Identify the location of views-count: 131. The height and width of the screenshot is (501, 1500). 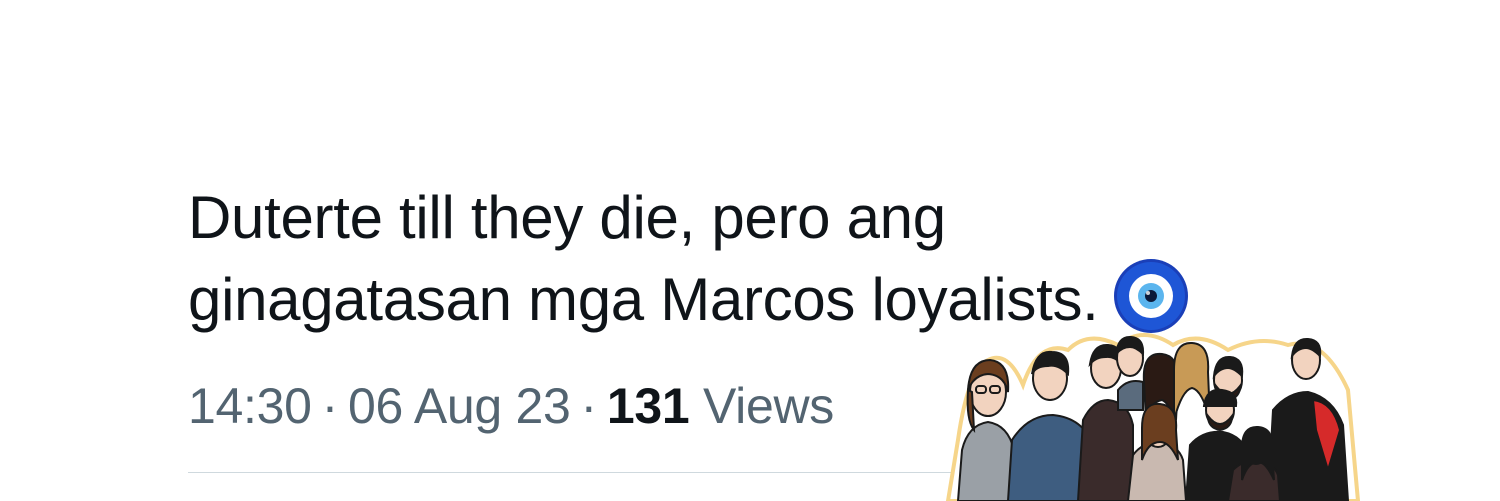
(648, 406).